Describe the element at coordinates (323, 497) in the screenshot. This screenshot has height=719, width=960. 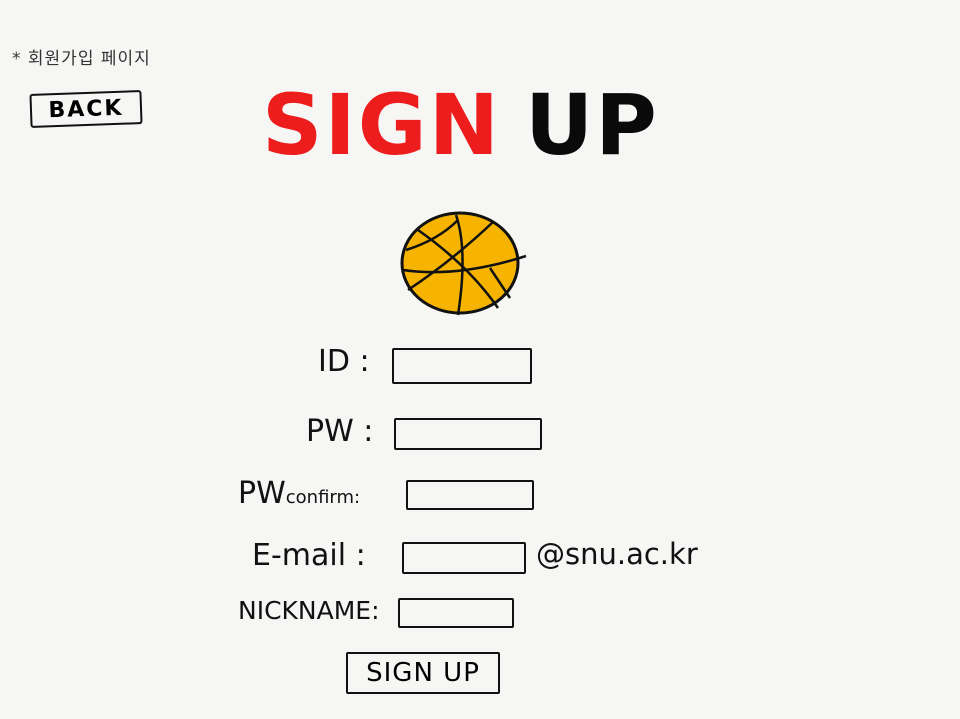
I see `pw-confirm-label-small: confirm:` at that location.